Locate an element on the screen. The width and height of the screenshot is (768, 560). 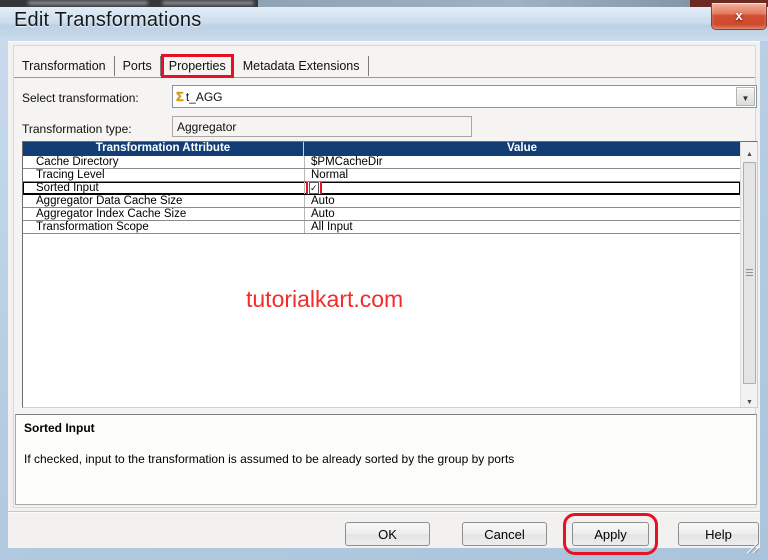
close-button: x is located at coordinates (739, 16).